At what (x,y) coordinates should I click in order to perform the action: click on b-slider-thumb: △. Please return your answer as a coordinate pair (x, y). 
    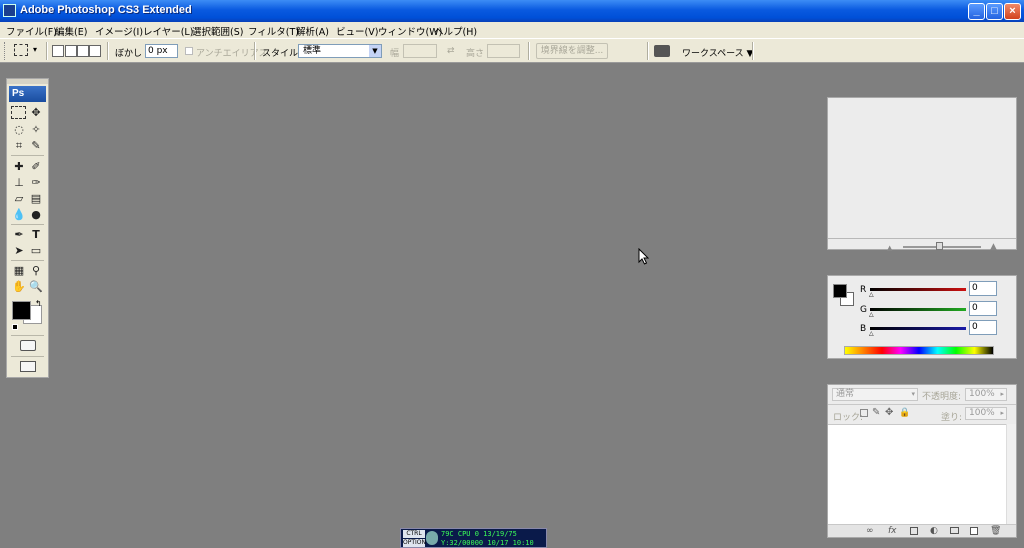
    Looking at the image, I should click on (871, 333).